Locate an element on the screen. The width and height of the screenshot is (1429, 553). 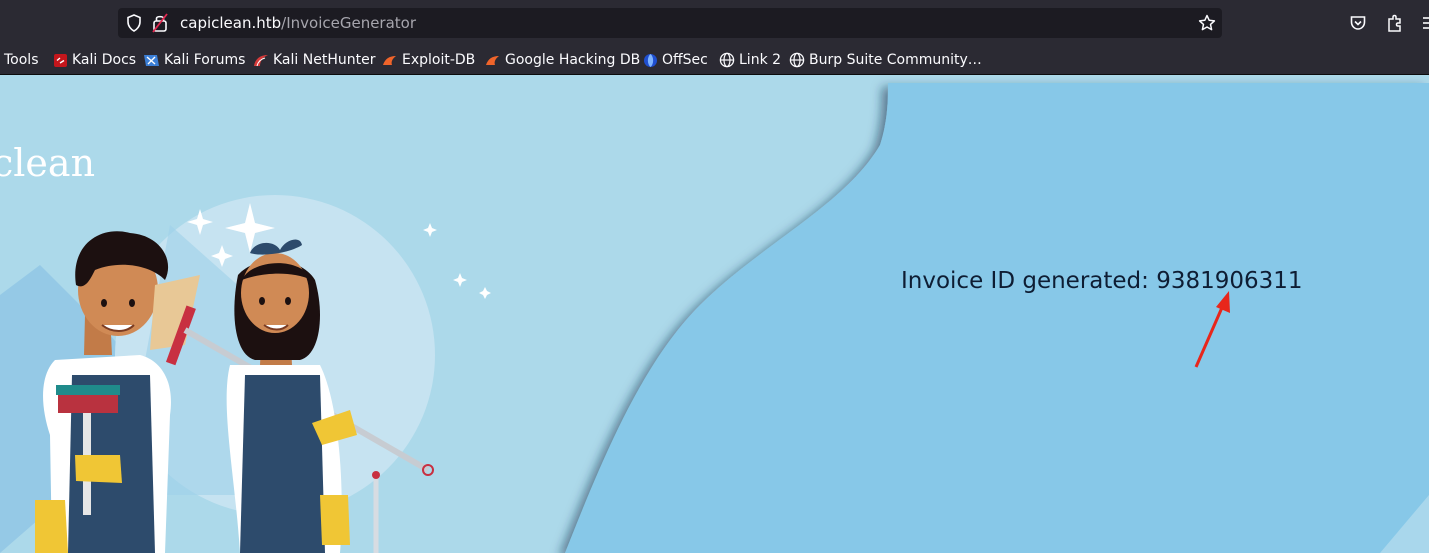
bookmark-label: Kali Forums is located at coordinates (205, 60).